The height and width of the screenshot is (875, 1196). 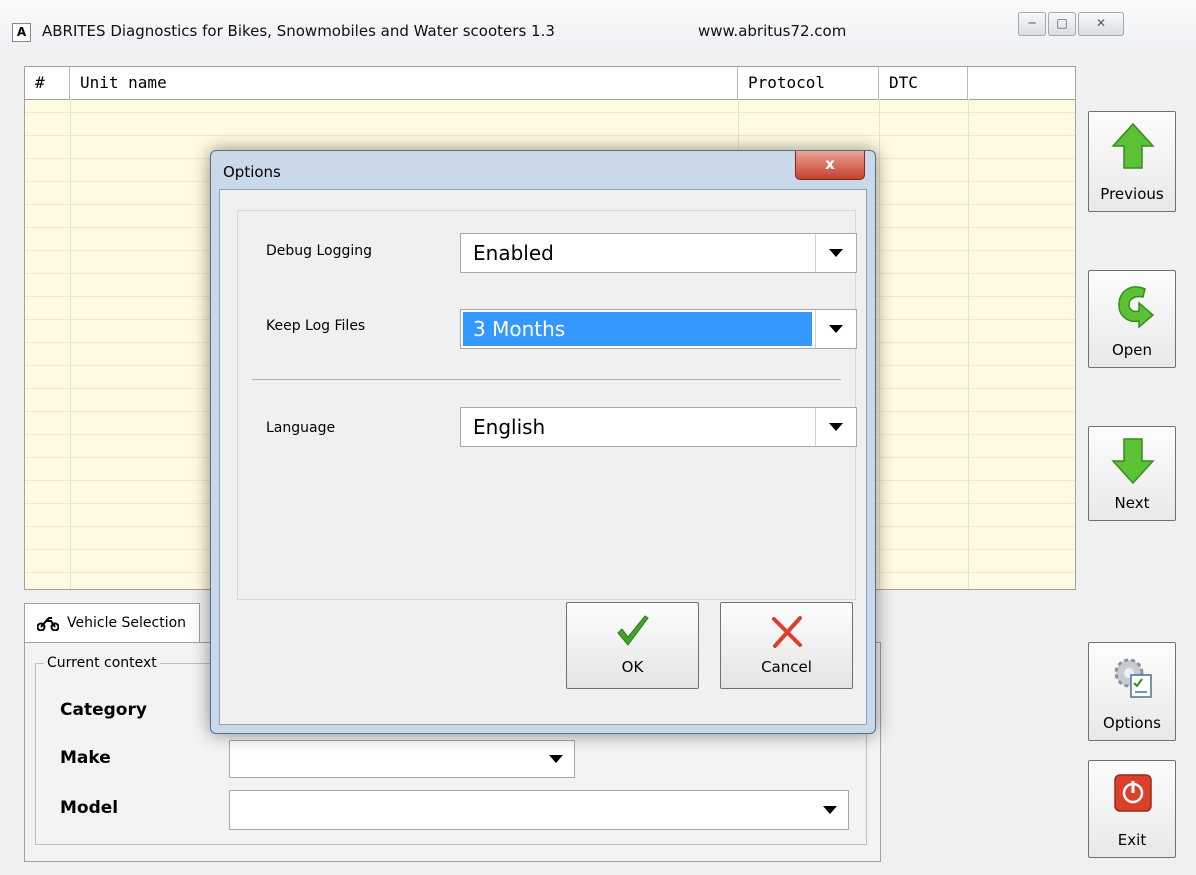 I want to click on keep-log-files-dropdown: 3 Months, so click(x=658, y=329).